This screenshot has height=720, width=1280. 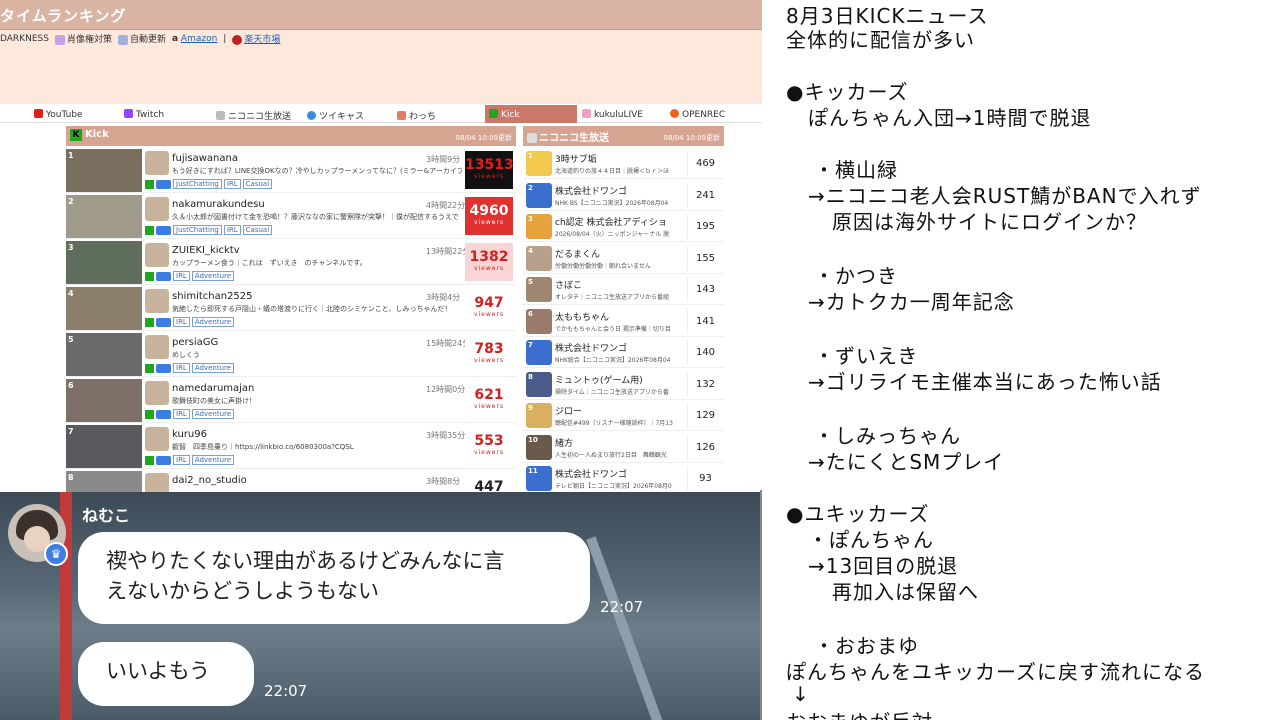 I want to click on stream-tags: IRL Adventure, so click(x=190, y=460).